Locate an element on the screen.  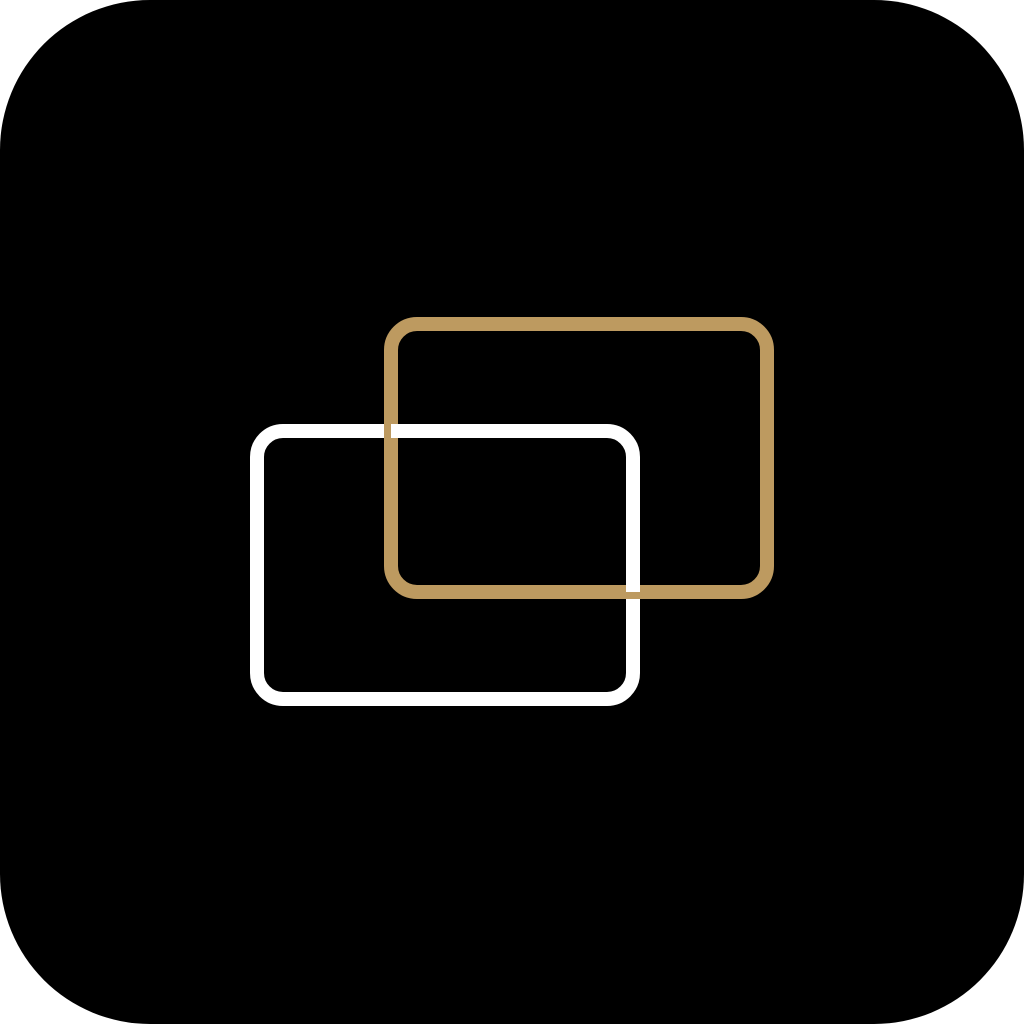
back-card-outline is located at coordinates (579, 458).